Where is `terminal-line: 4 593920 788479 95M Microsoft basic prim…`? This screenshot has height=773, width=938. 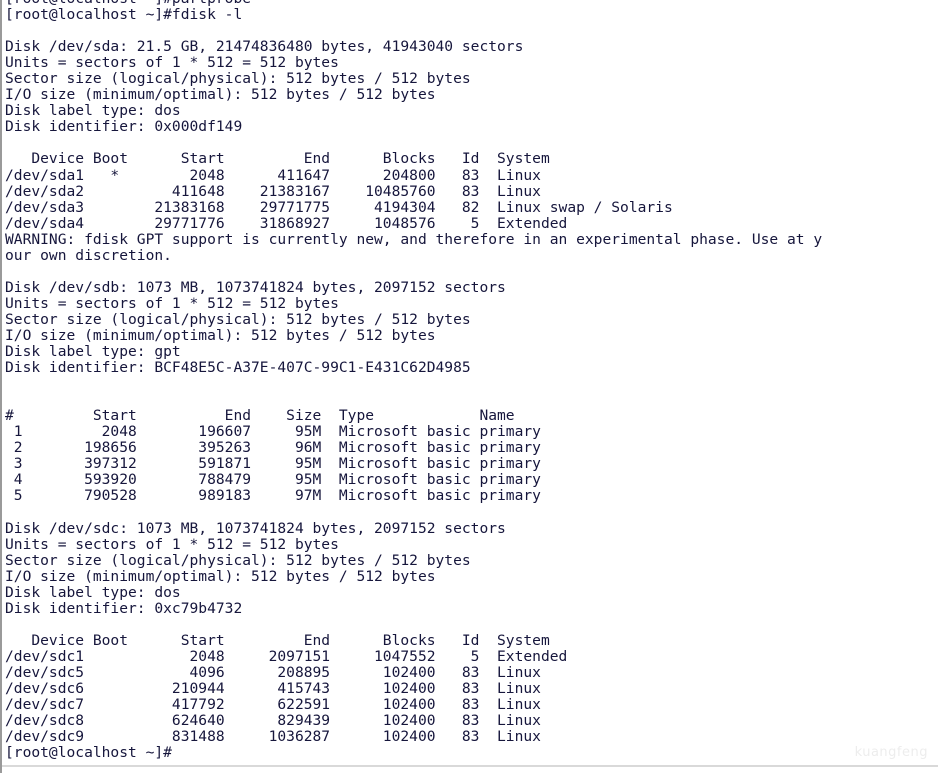 terminal-line: 4 593920 788479 95M Microsoft basic prim… is located at coordinates (273, 480).